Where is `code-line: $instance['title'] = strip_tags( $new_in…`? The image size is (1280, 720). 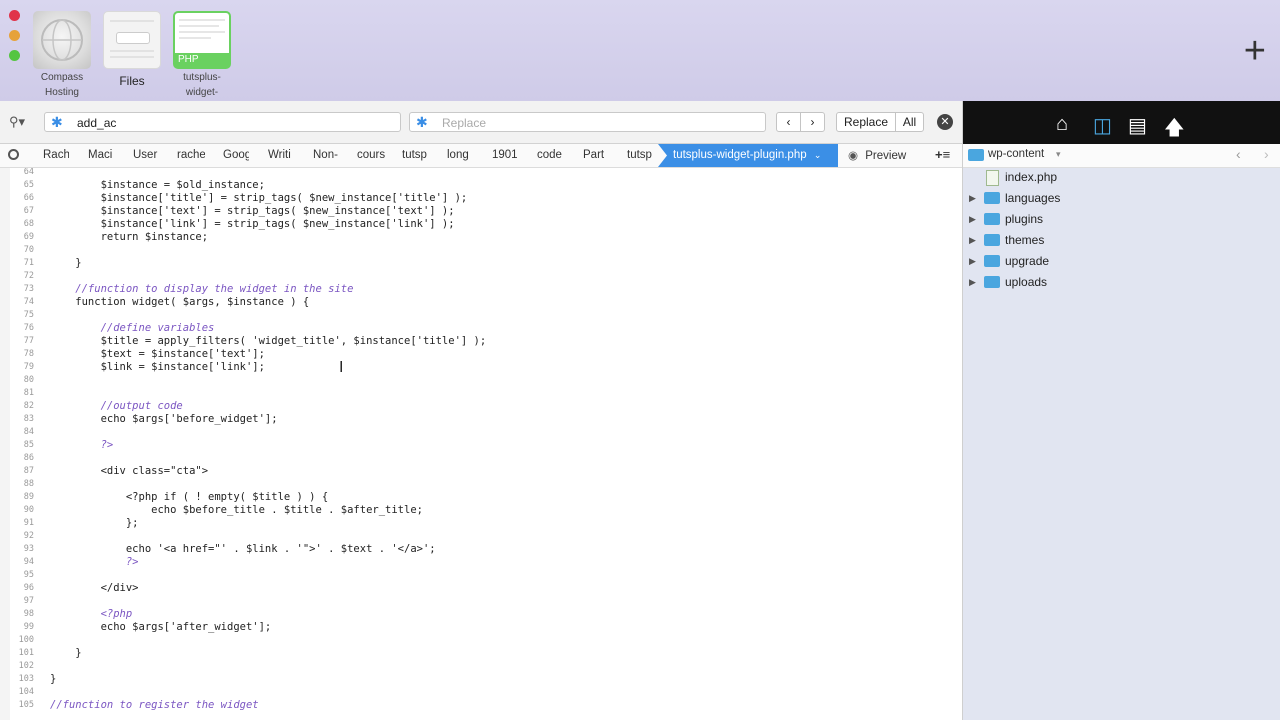
code-line: $instance['title'] = strip_tags( $new_in… is located at coordinates (259, 198).